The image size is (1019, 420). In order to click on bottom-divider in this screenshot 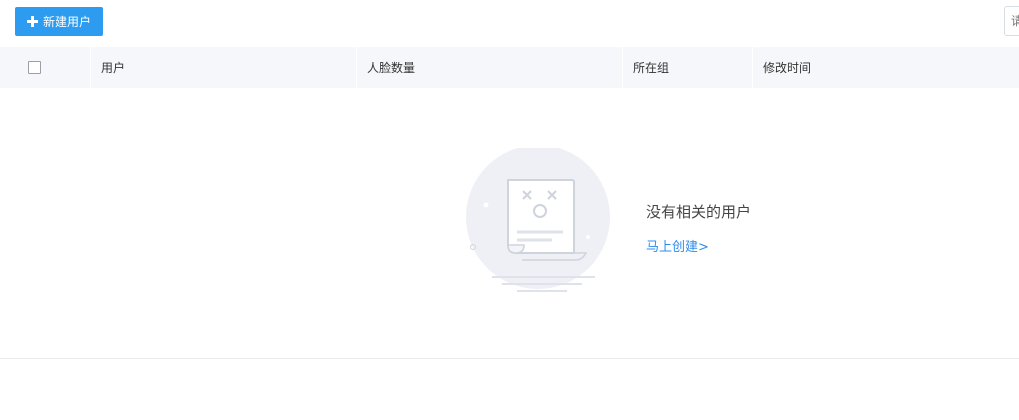, I will do `click(509, 358)`.